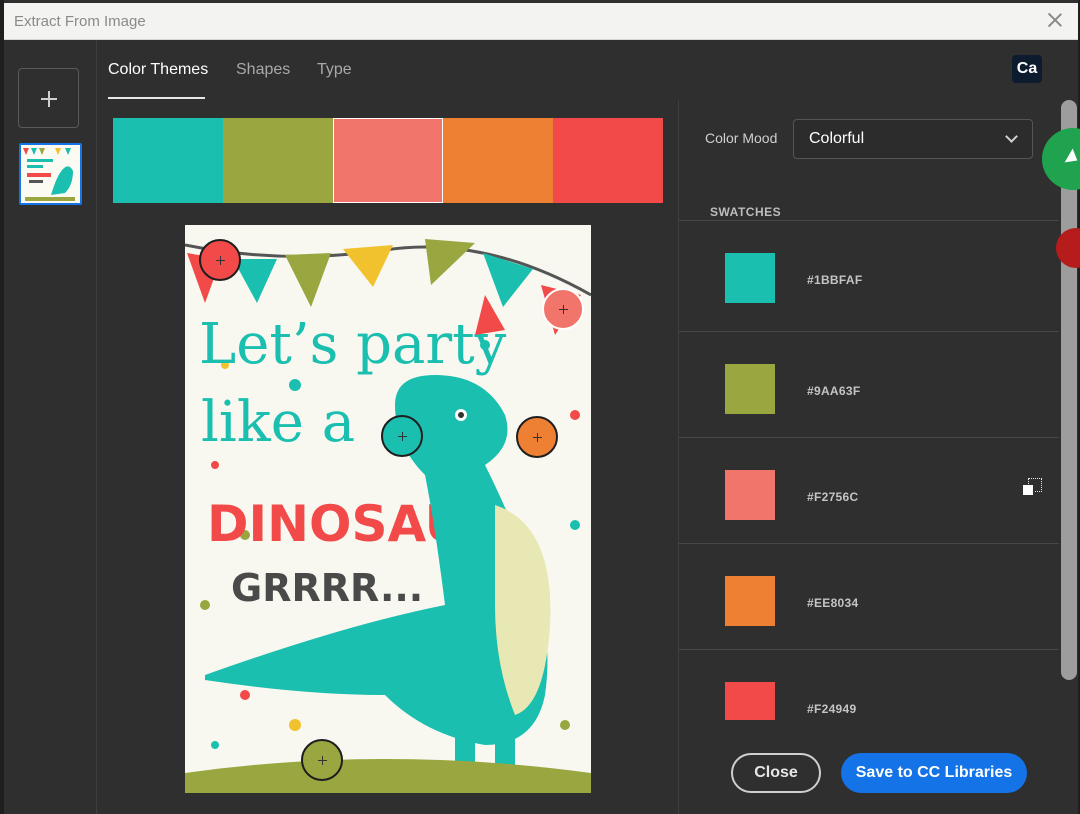 The height and width of the screenshot is (814, 1080). Describe the element at coordinates (48, 98) in the screenshot. I see `add-image-button` at that location.